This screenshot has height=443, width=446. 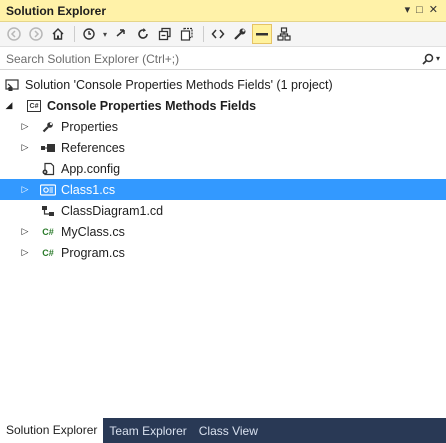 I want to click on tree-node-app-config: App.config, so click(x=223, y=168).